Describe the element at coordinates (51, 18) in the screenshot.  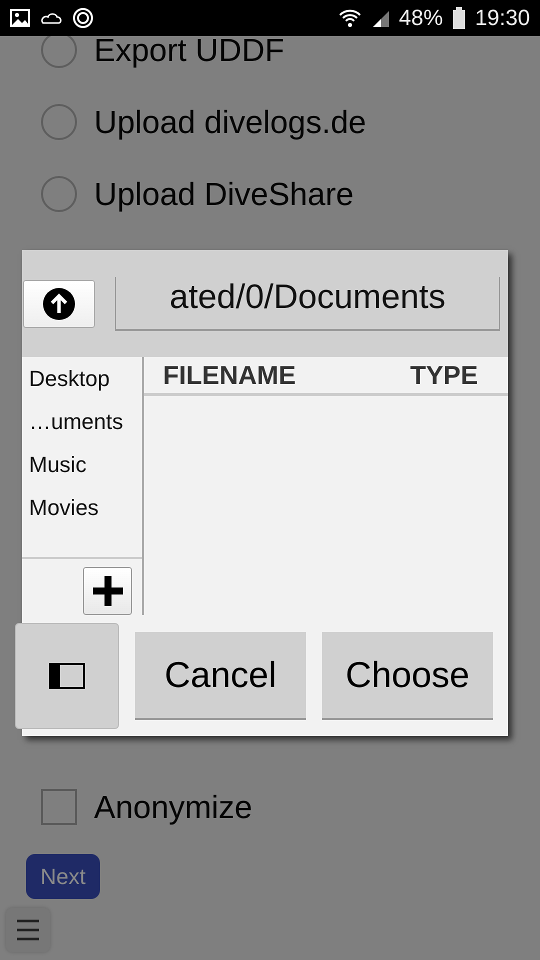
I see `cloud-icon` at that location.